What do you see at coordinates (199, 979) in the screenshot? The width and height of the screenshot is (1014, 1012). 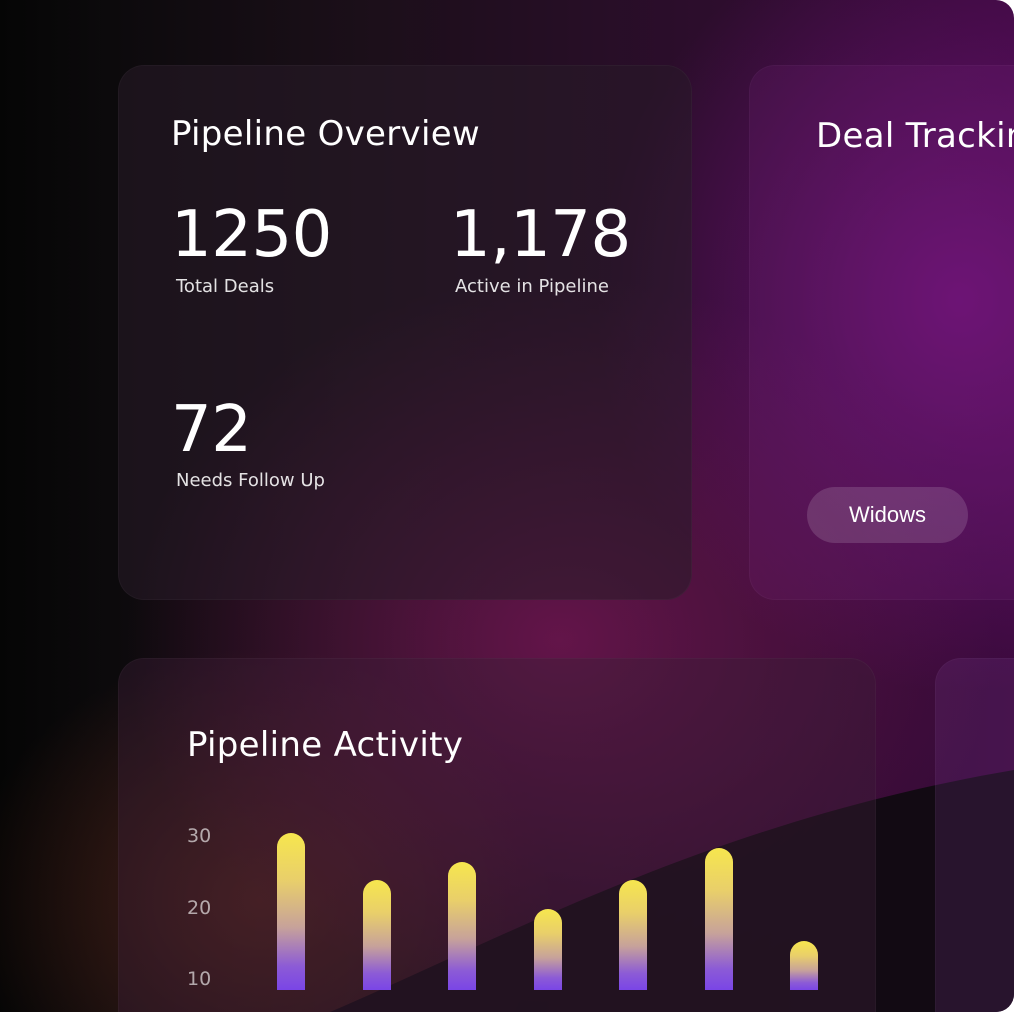 I see `y-tick-label: 10` at bounding box center [199, 979].